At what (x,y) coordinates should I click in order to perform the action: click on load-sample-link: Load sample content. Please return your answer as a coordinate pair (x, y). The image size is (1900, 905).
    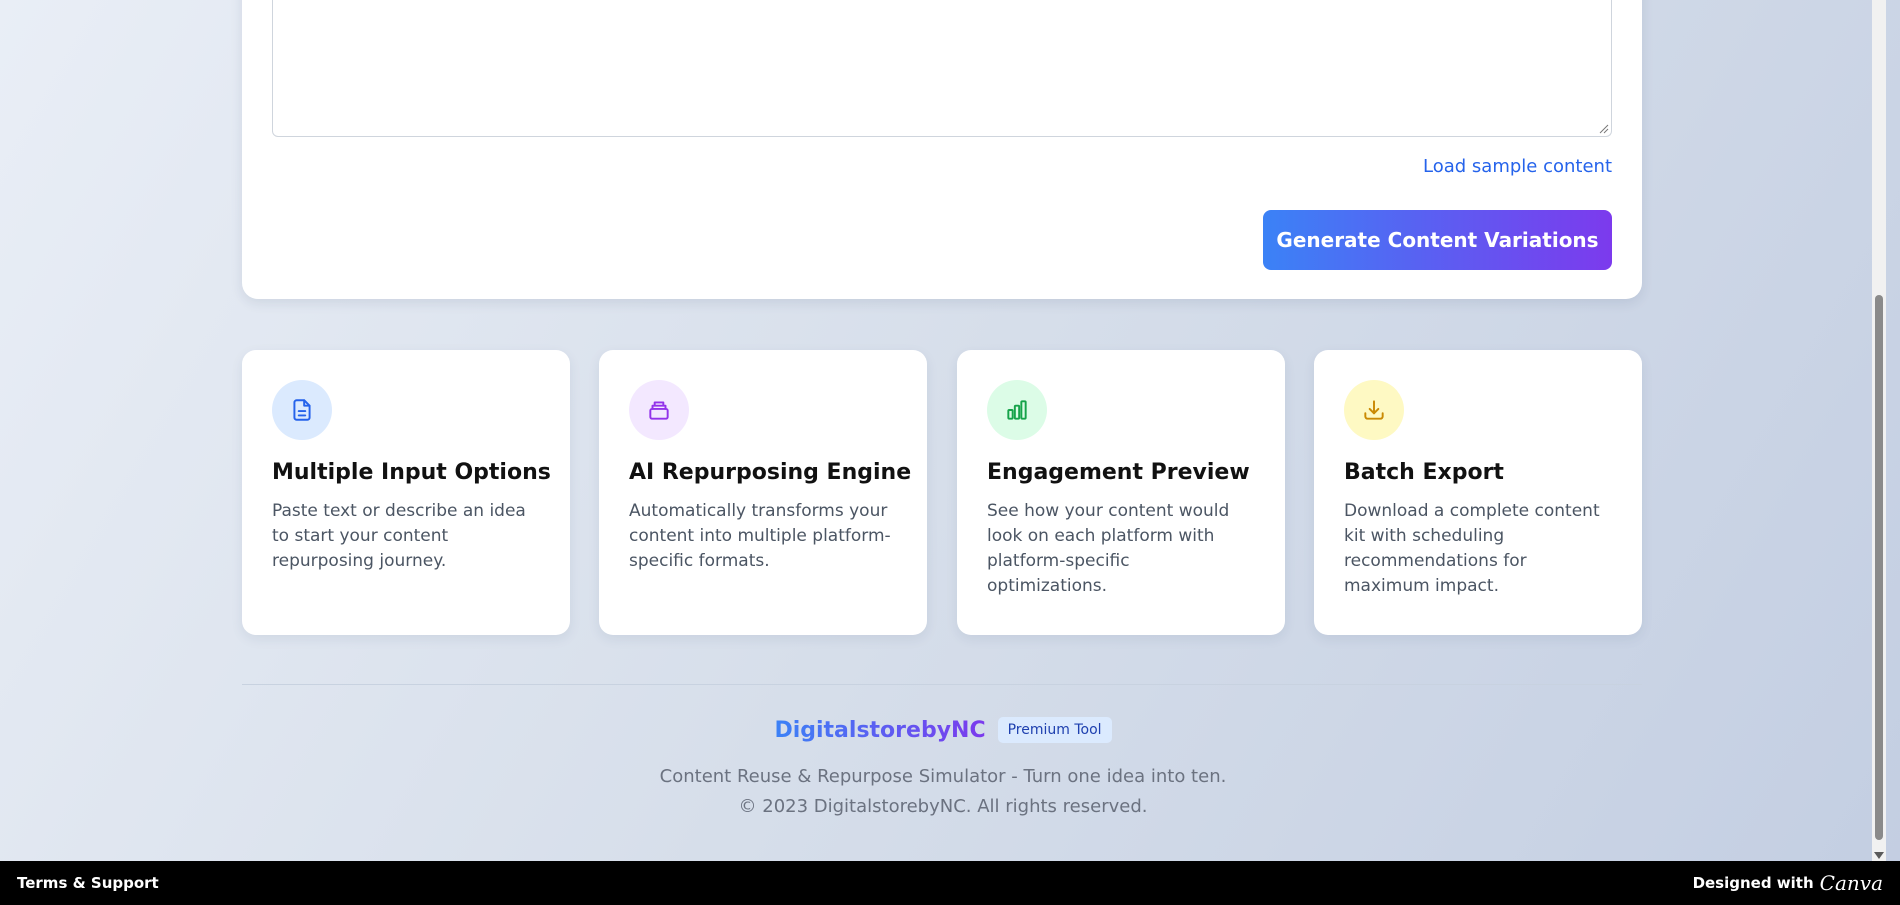
    Looking at the image, I should click on (1517, 166).